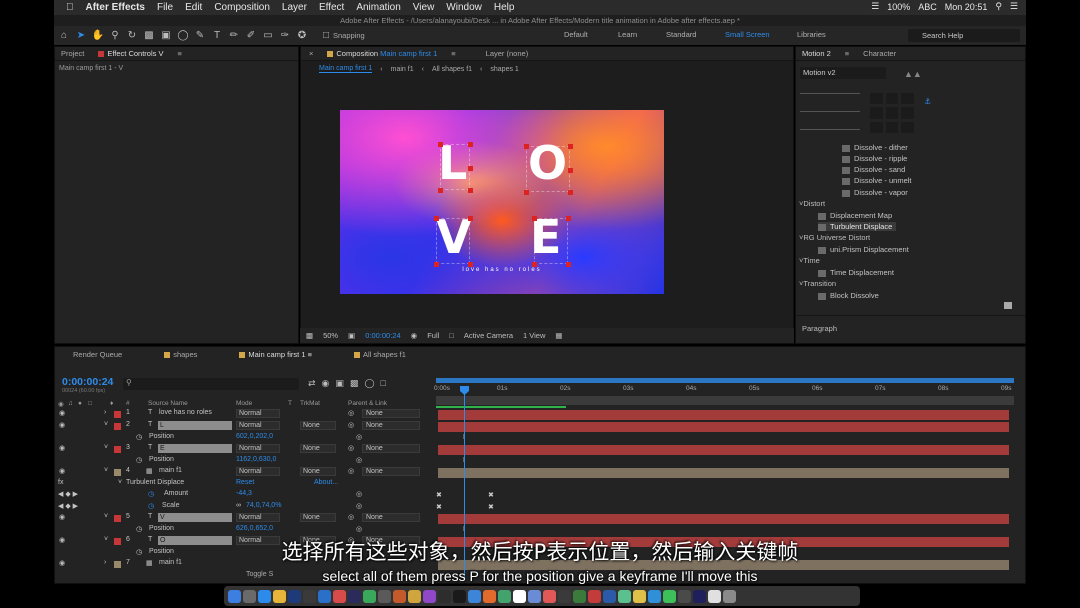 The width and height of the screenshot is (1080, 608). I want to click on property-row: ◷ Position 602,0,202,0 ◎, so click(245, 439).